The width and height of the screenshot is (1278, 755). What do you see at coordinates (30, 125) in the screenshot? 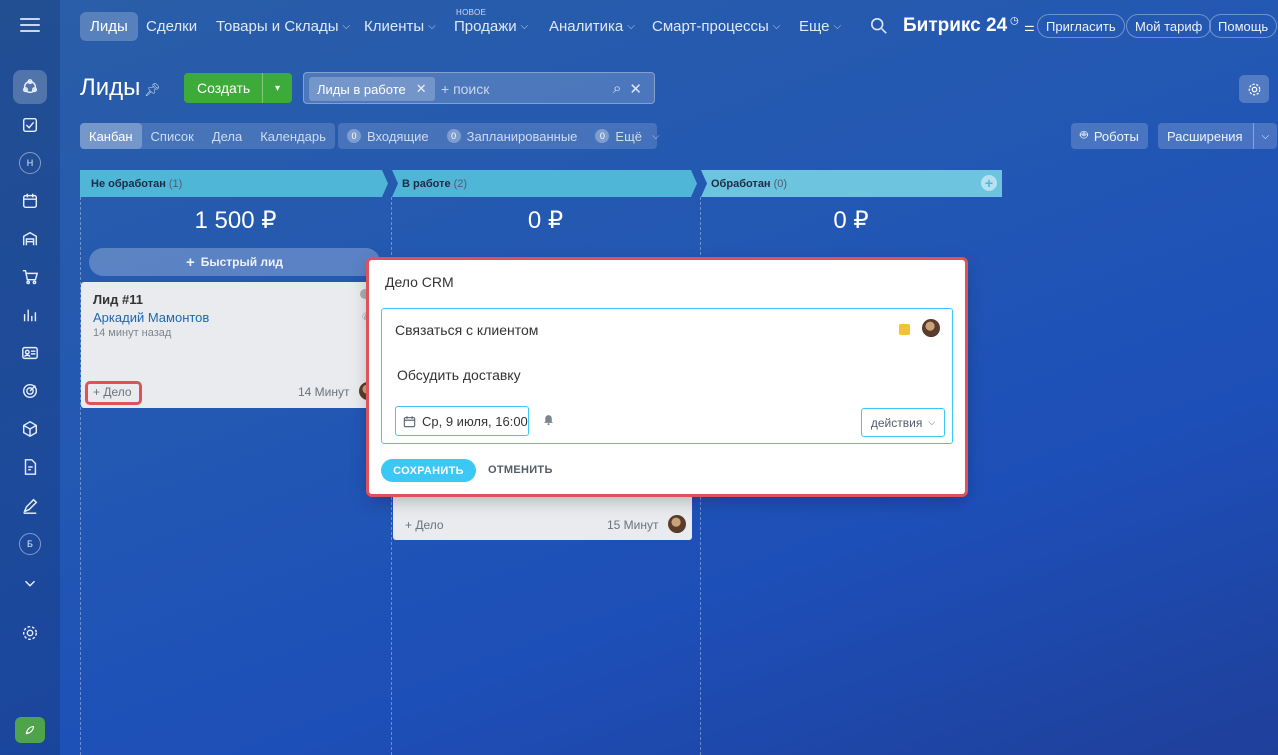
I see `tasks-icon` at bounding box center [30, 125].